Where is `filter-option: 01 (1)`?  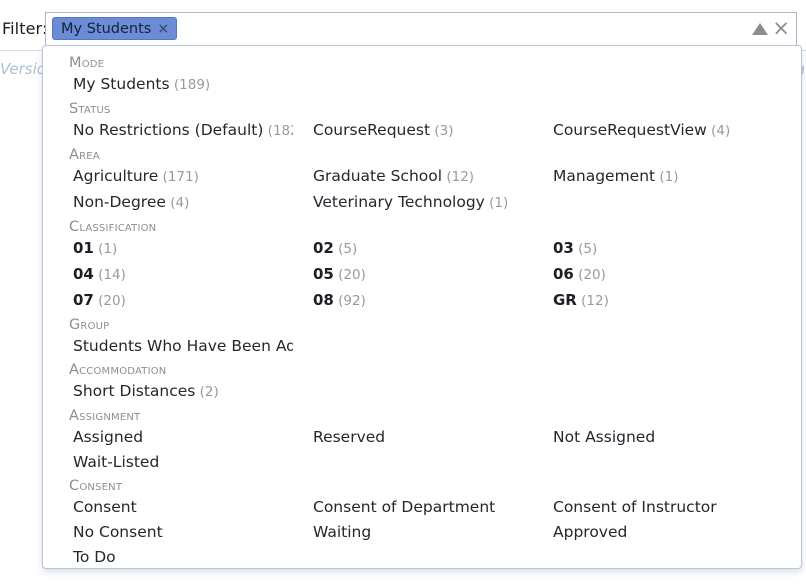 filter-option: 01 (1) is located at coordinates (173, 249).